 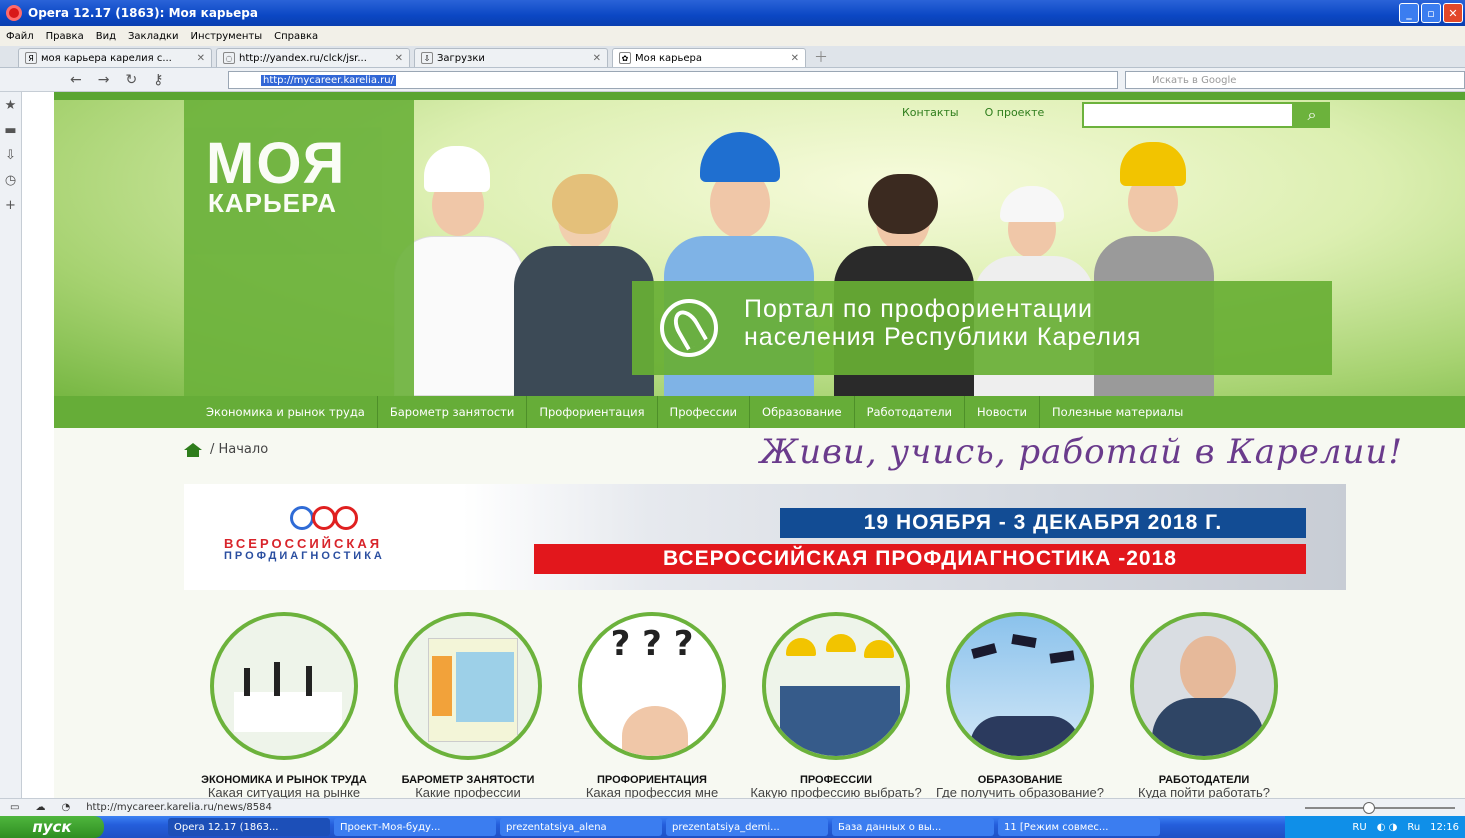 What do you see at coordinates (10, 130) in the screenshot?
I see `notes-icon: ▬` at bounding box center [10, 130].